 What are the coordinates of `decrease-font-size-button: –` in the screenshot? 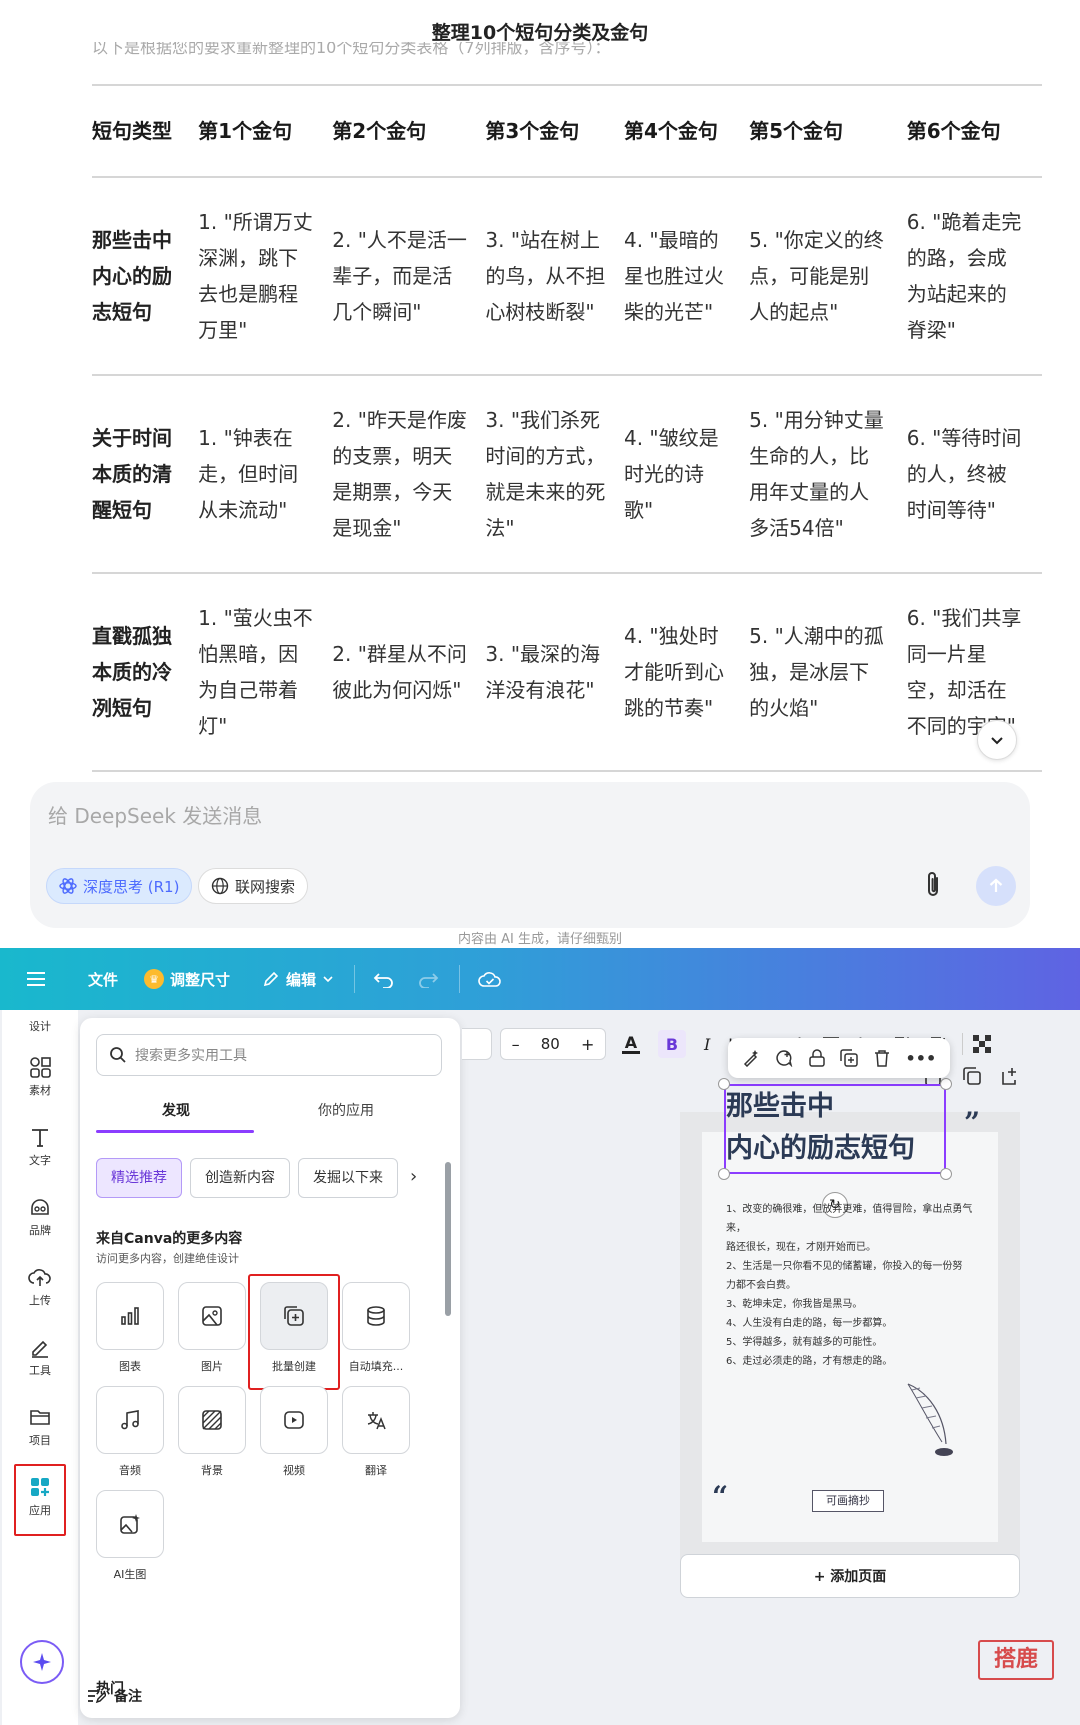 It's located at (516, 1044).